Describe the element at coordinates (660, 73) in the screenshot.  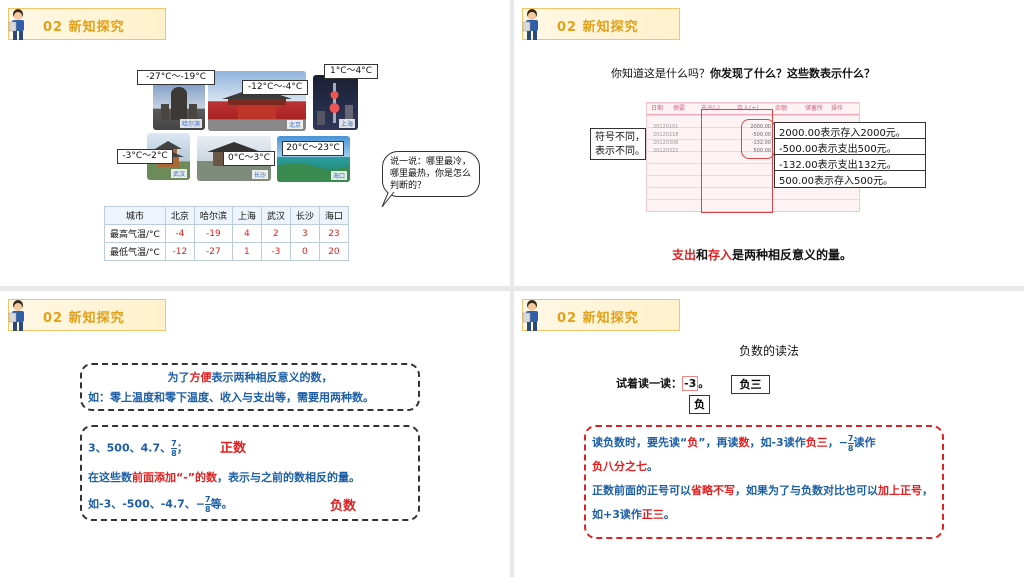
I see `question-part-a: 你知道这是什么吗？` at that location.